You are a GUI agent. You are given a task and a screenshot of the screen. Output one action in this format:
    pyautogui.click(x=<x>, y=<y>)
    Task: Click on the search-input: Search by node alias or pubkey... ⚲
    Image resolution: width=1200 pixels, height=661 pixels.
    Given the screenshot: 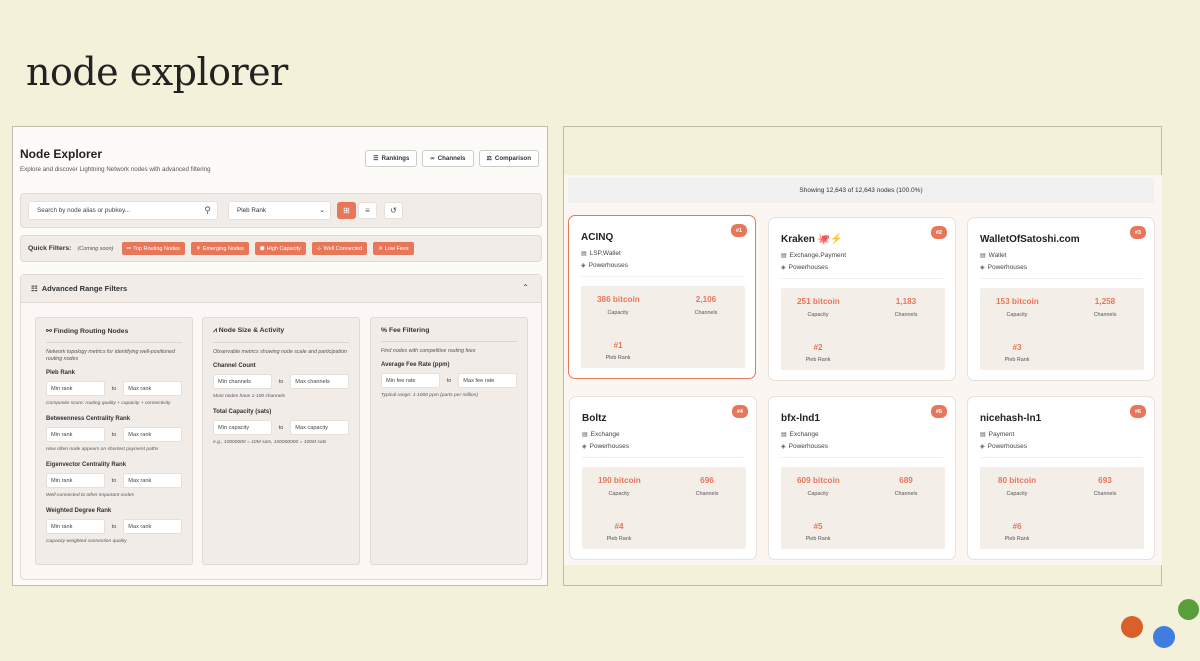 What is the action you would take?
    pyautogui.click(x=123, y=210)
    